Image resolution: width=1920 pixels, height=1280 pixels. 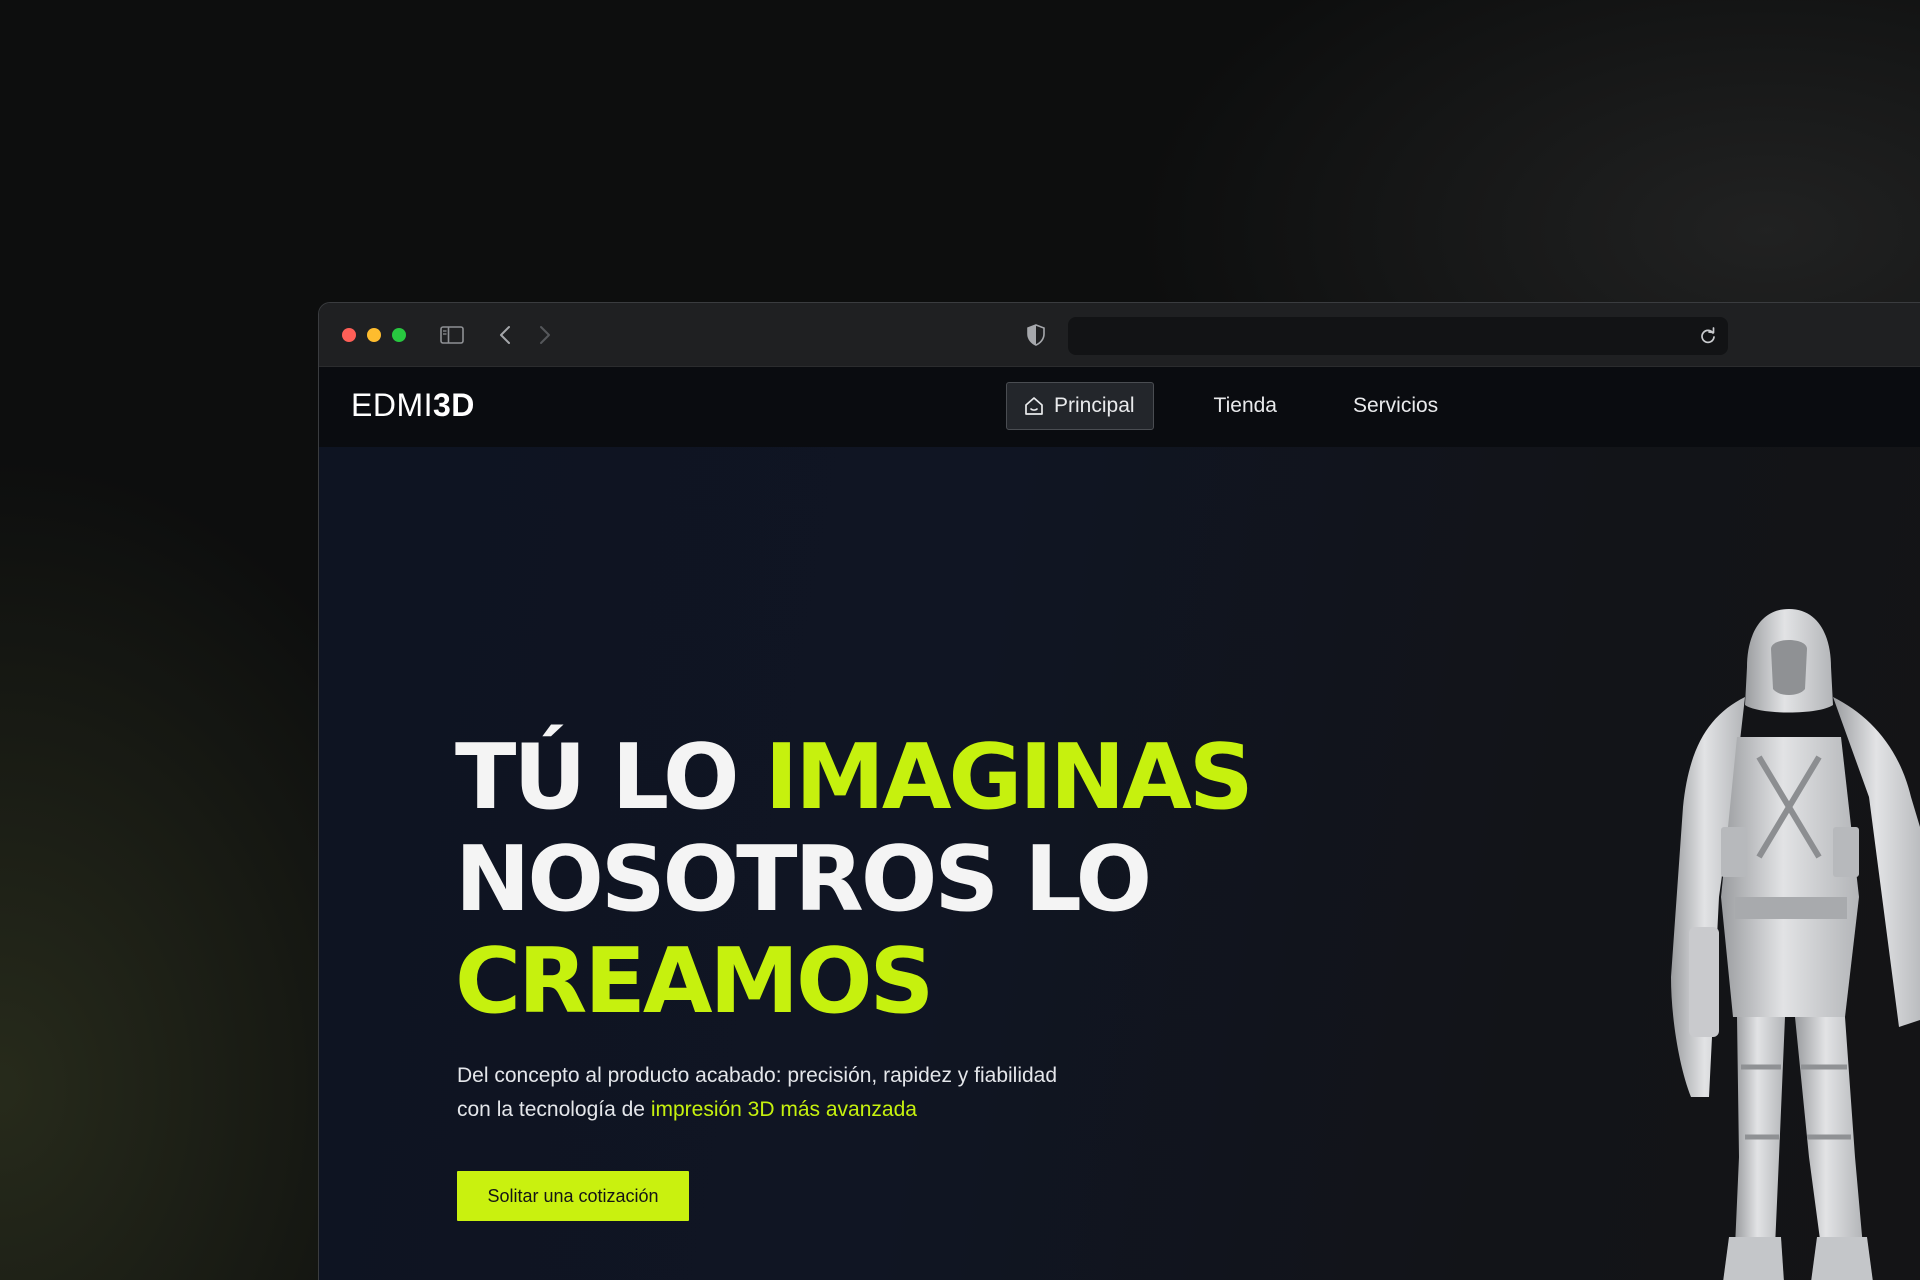 What do you see at coordinates (1009, 777) in the screenshot?
I see `headline-line1-accent: IMAGINAS` at bounding box center [1009, 777].